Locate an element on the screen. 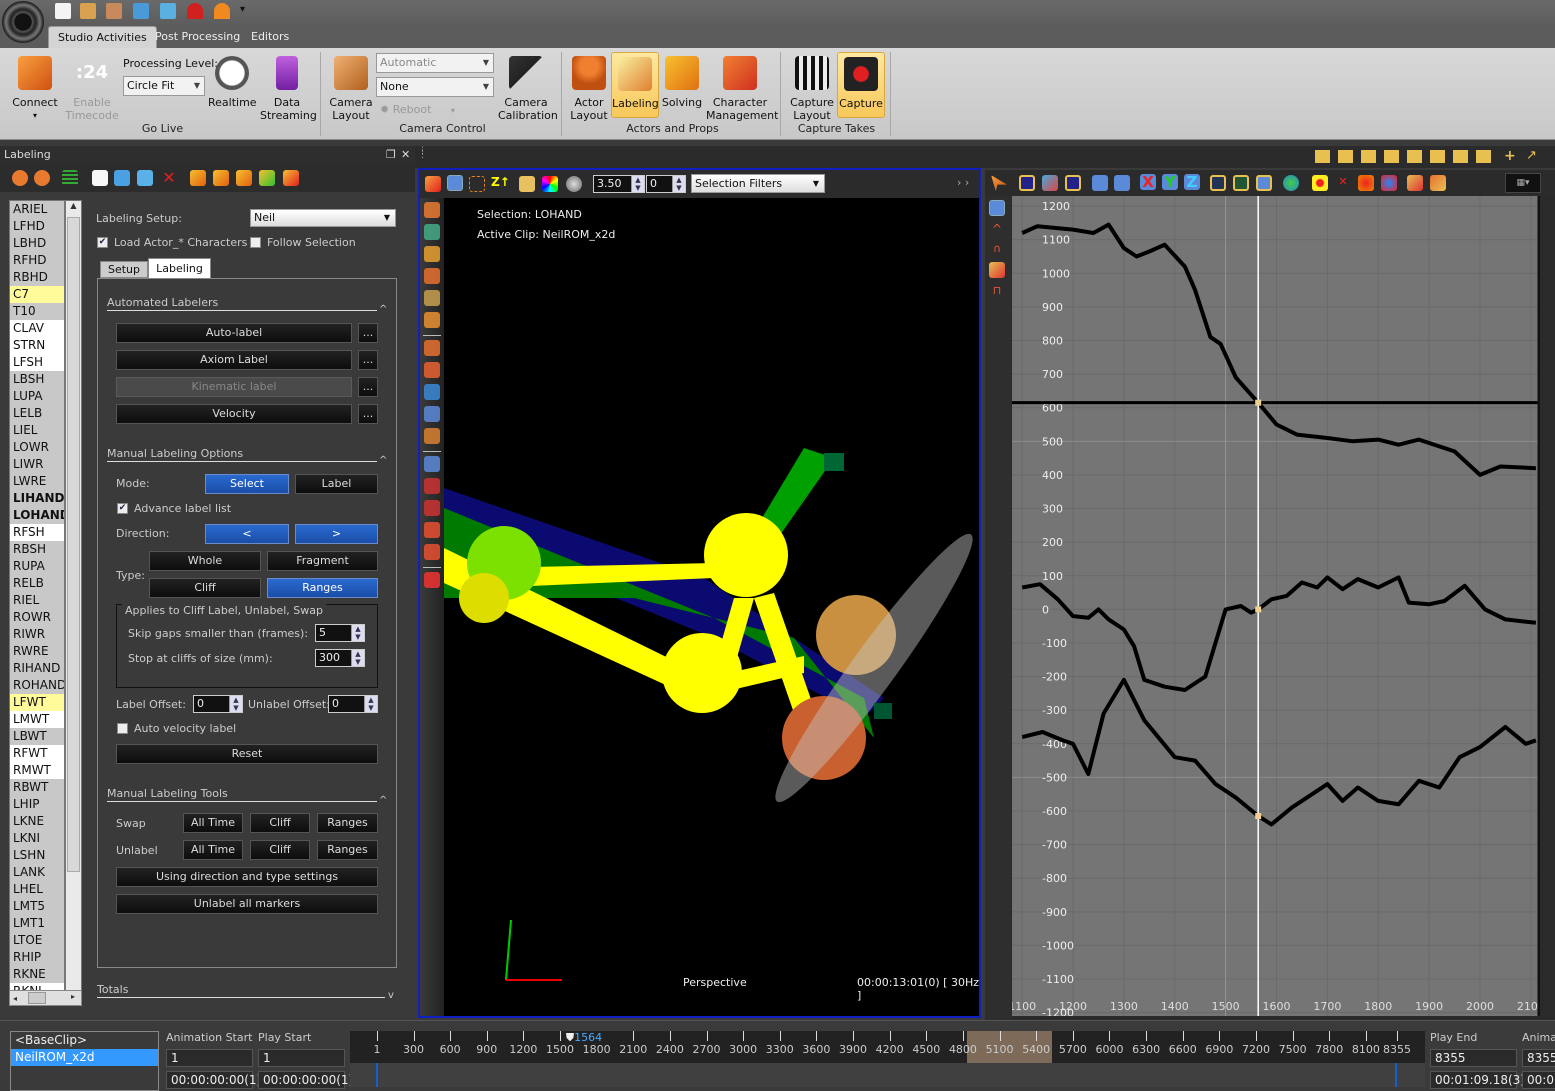 This screenshot has width=1555, height=1091. add-view-icon: + is located at coordinates (1510, 156).